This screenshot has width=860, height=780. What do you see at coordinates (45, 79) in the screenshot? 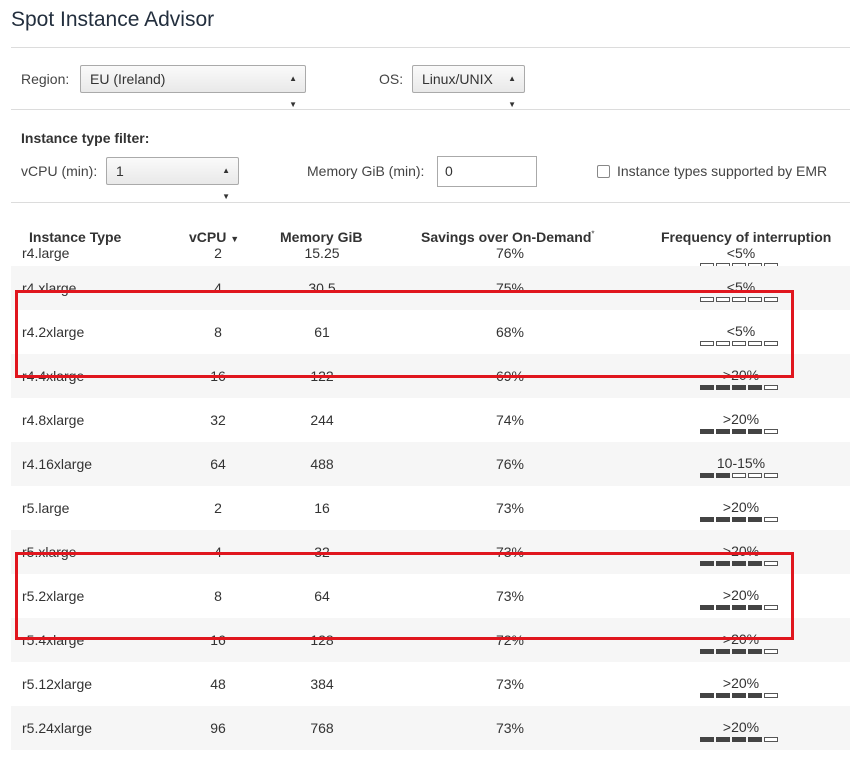
I see `region-label: Region:` at bounding box center [45, 79].